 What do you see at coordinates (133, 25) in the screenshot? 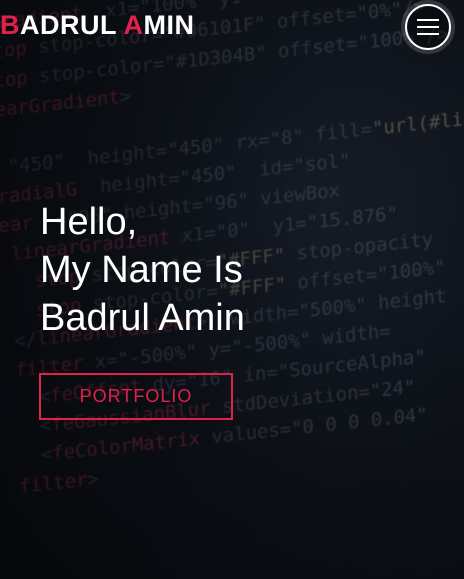
I see `brand-initial-a: A` at bounding box center [133, 25].